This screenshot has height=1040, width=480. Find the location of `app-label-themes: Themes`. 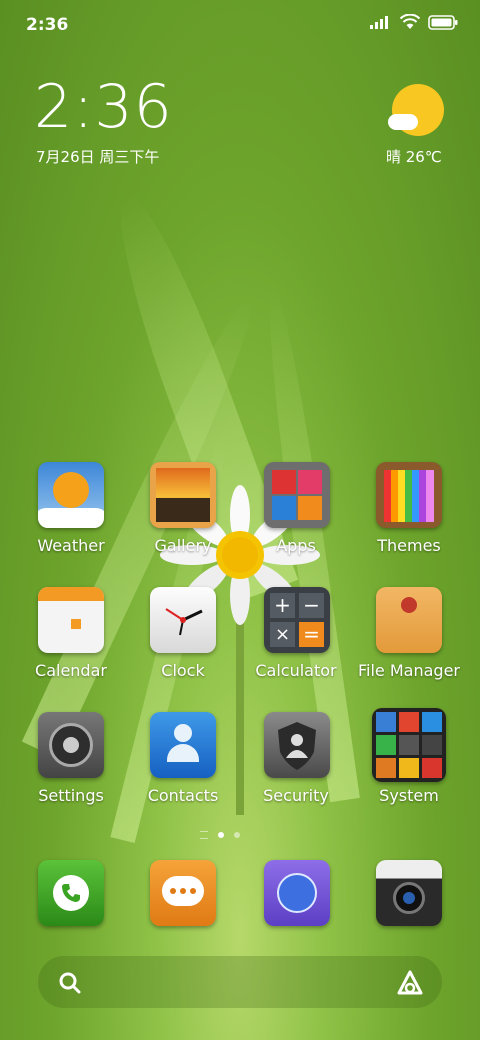

app-label-themes: Themes is located at coordinates (409, 545).